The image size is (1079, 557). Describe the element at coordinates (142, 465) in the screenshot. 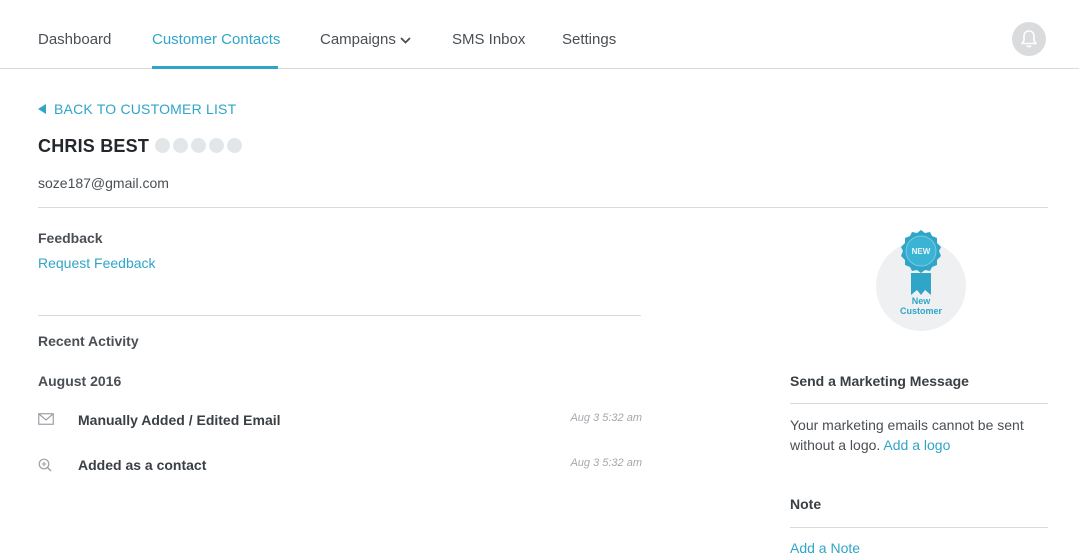

I see `activity-text: Added as a contact` at that location.